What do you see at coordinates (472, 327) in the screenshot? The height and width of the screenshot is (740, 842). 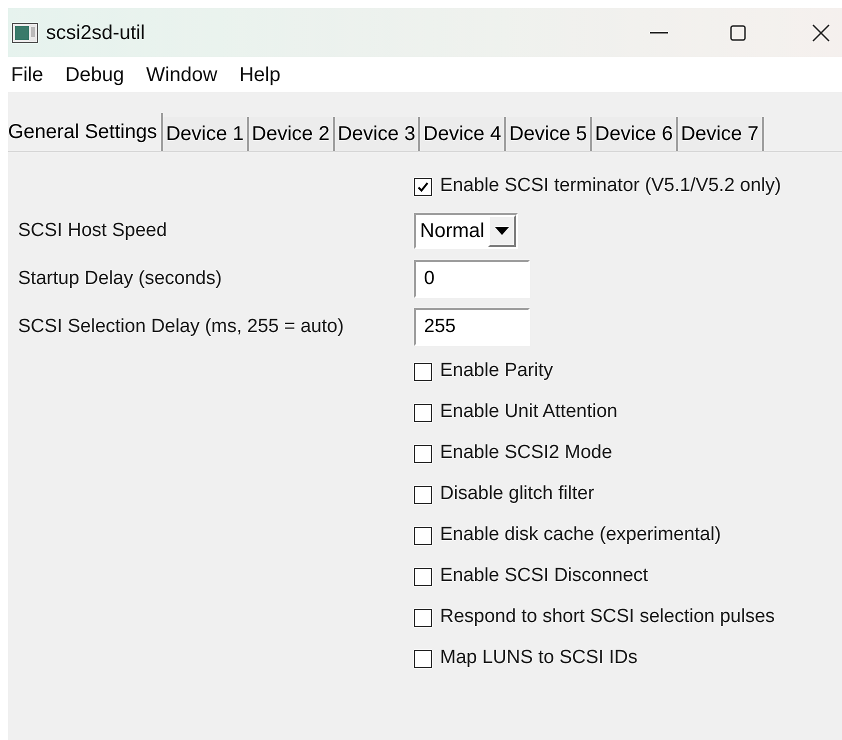 I see `number-field: 255` at bounding box center [472, 327].